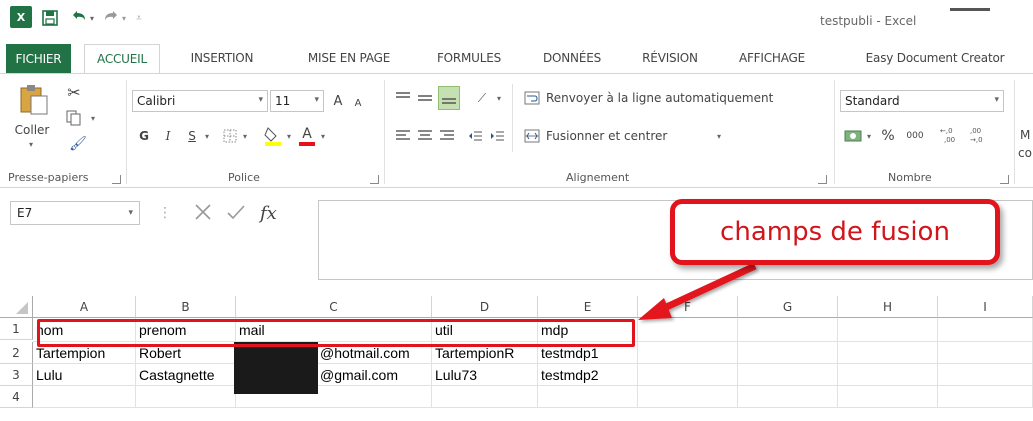  What do you see at coordinates (822, 179) in the screenshot?
I see `alignment-launcher-icon` at bounding box center [822, 179].